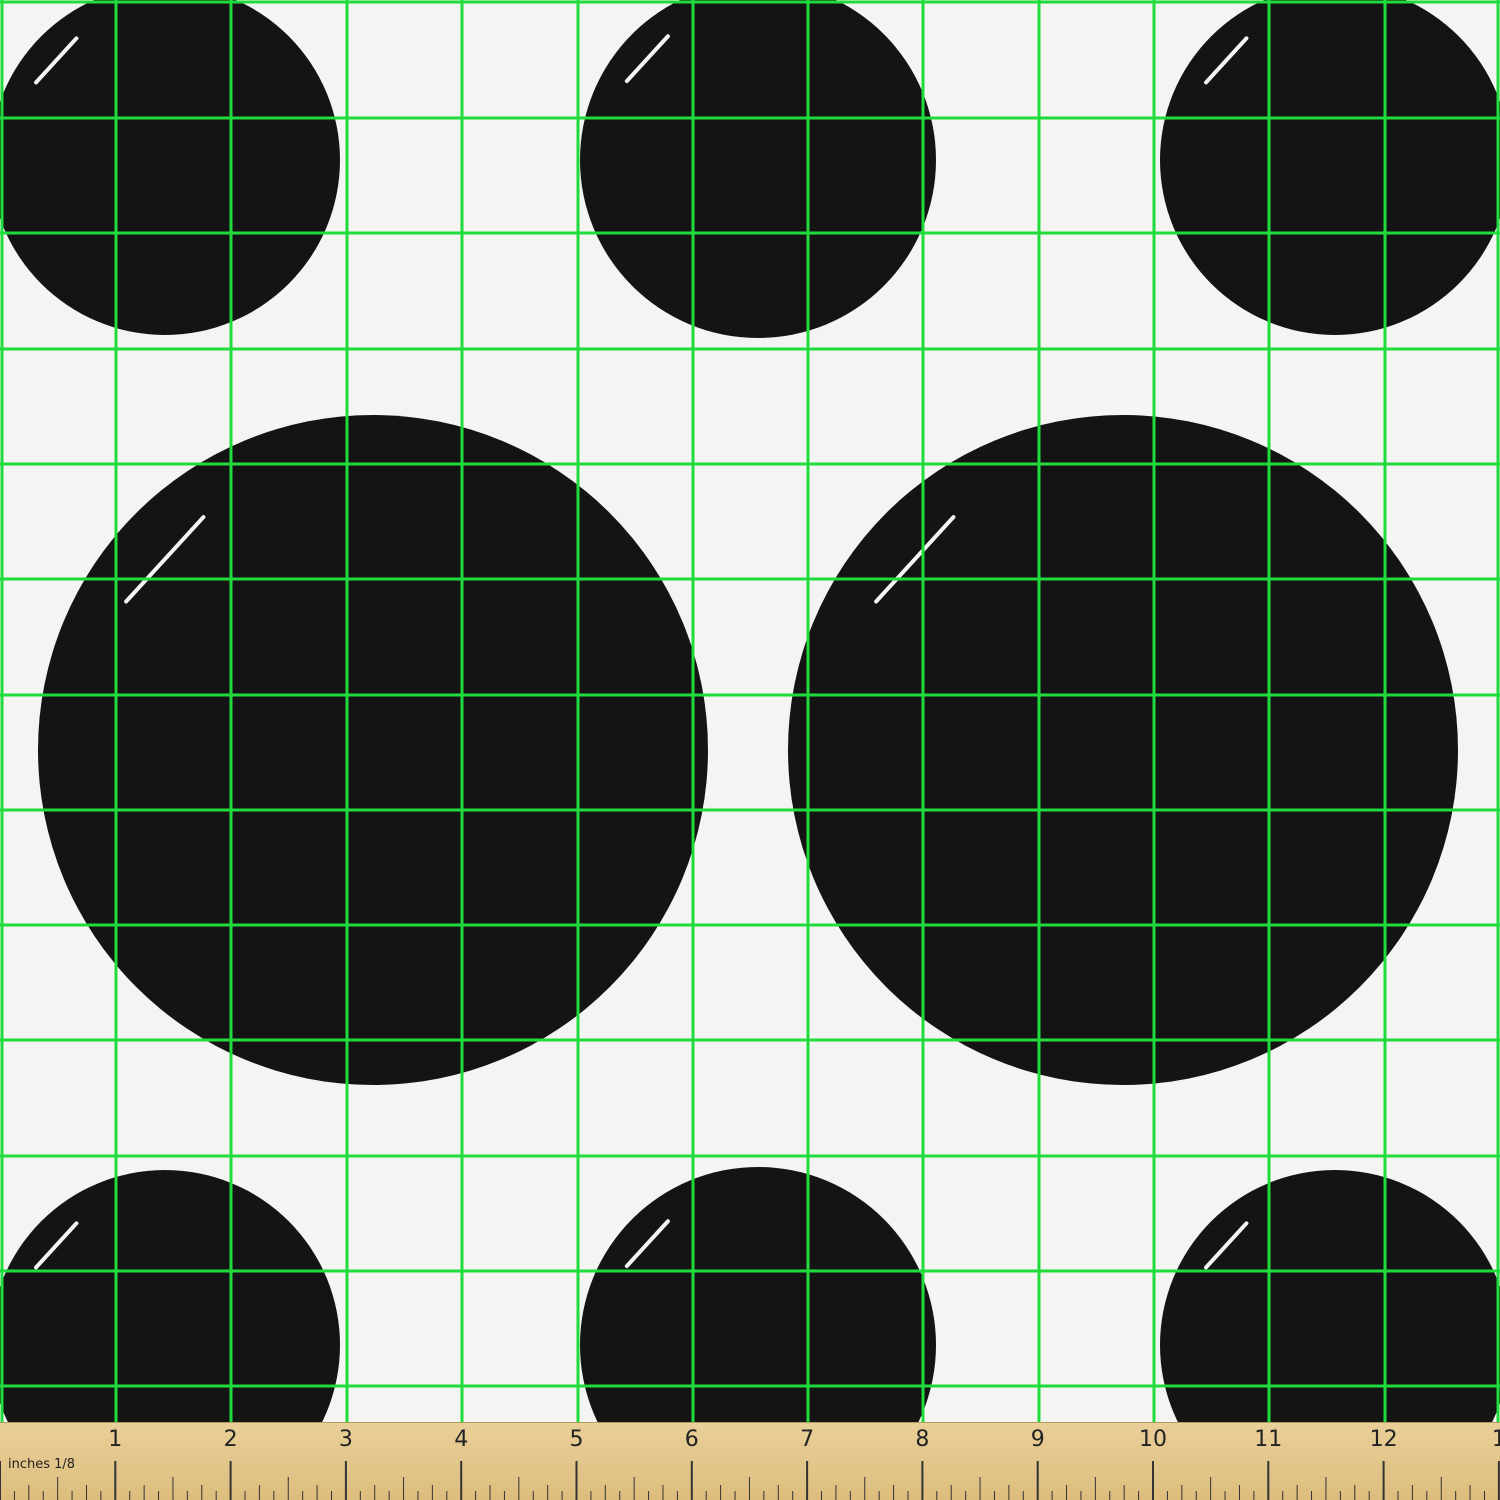 Image resolution: width=1500 pixels, height=1500 pixels. What do you see at coordinates (42, 1464) in the screenshot?
I see `ruler-units-label: inches 1/8` at bounding box center [42, 1464].